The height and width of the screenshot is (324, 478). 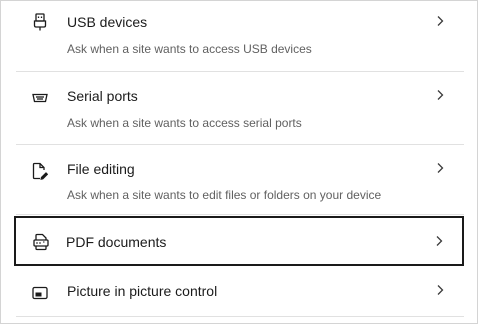 What do you see at coordinates (107, 22) in the screenshot?
I see `setting-title: USB devices` at bounding box center [107, 22].